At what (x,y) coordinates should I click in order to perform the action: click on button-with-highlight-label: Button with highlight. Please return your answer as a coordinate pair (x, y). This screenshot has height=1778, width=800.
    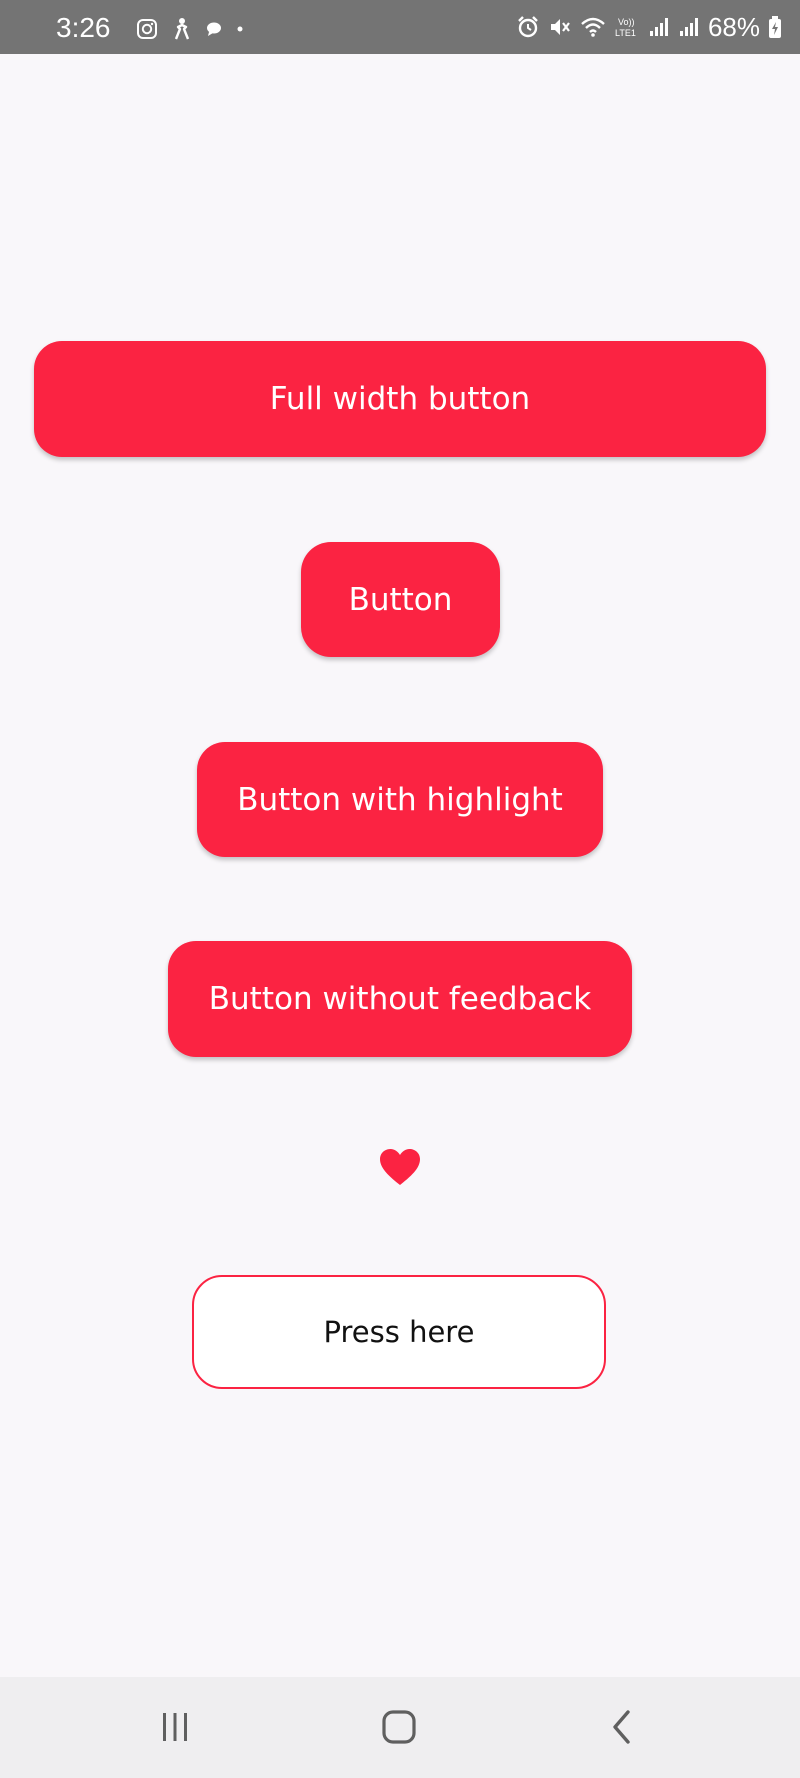
    Looking at the image, I should click on (400, 799).